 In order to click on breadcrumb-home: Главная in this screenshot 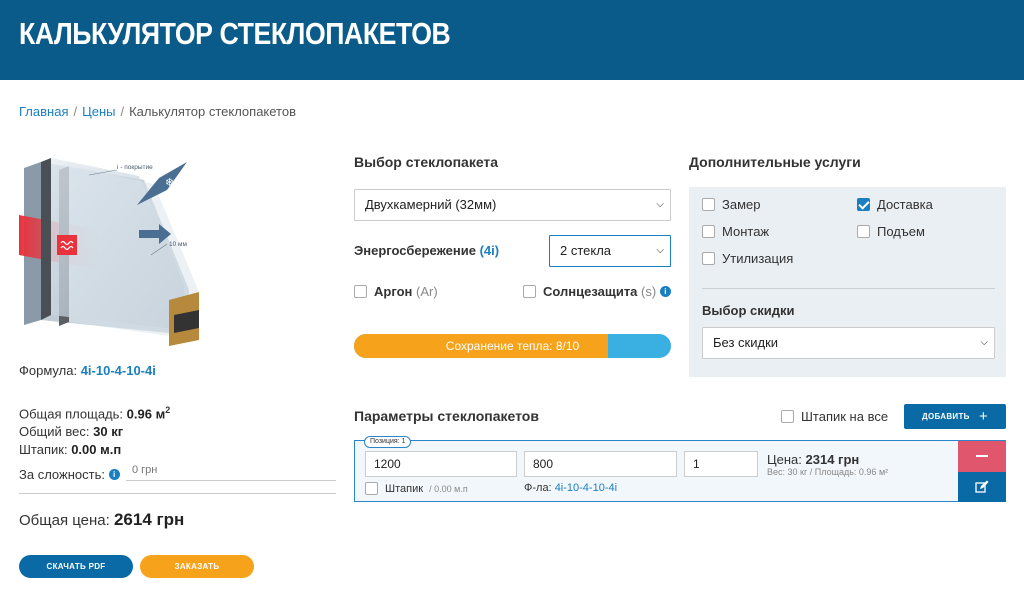, I will do `click(43, 111)`.